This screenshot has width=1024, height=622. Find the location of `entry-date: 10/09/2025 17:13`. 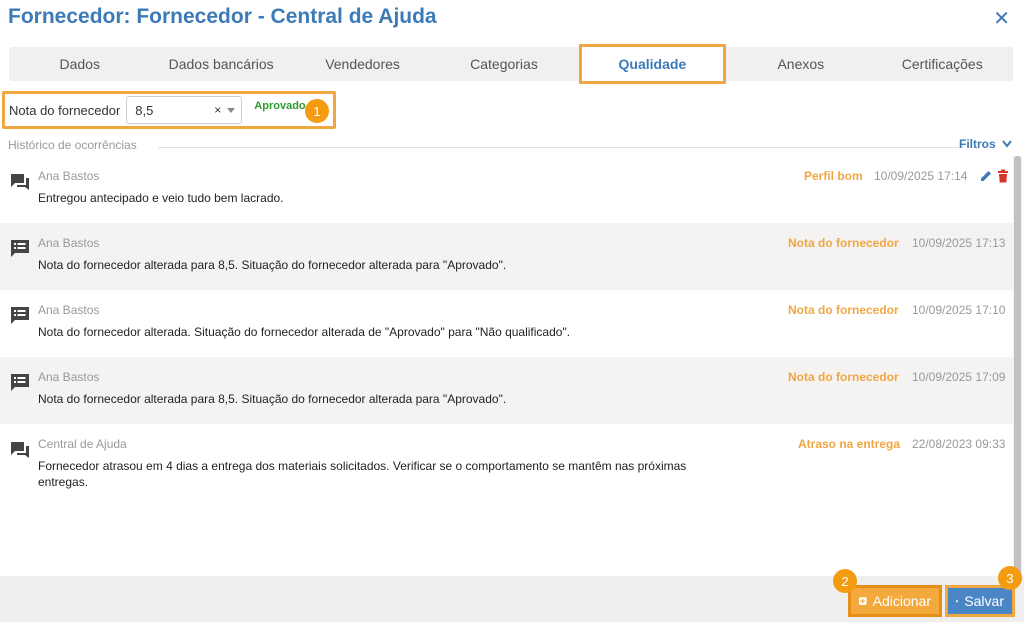

entry-date: 10/09/2025 17:13 is located at coordinates (959, 243).